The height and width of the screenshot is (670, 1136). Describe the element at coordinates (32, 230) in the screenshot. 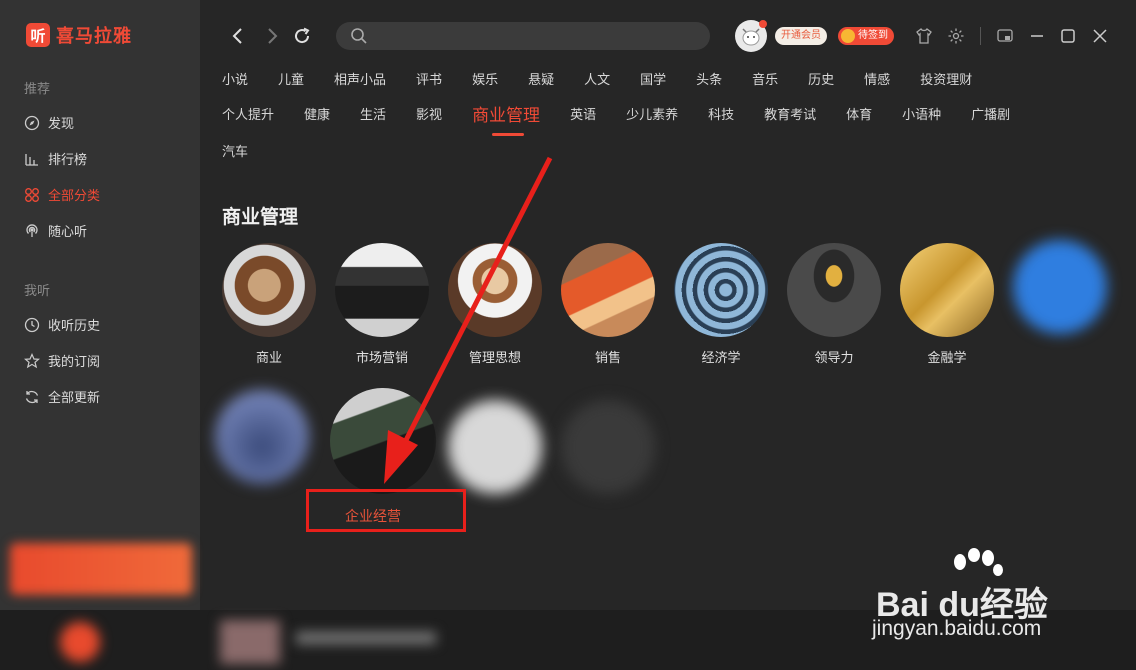

I see `radio-icon` at that location.